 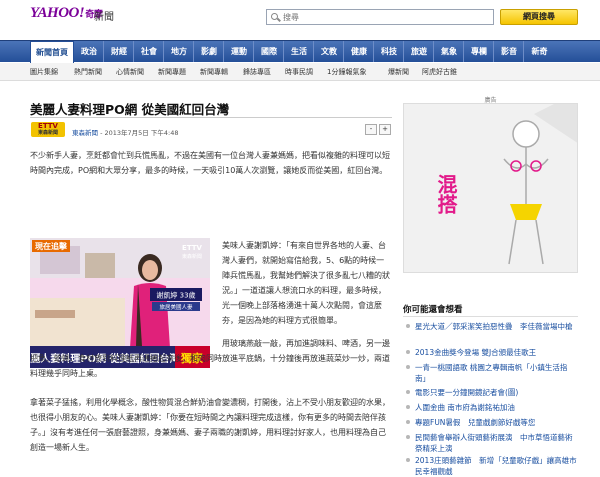 What do you see at coordinates (119, 51) in the screenshot?
I see `nav-item: 財經` at bounding box center [119, 51].